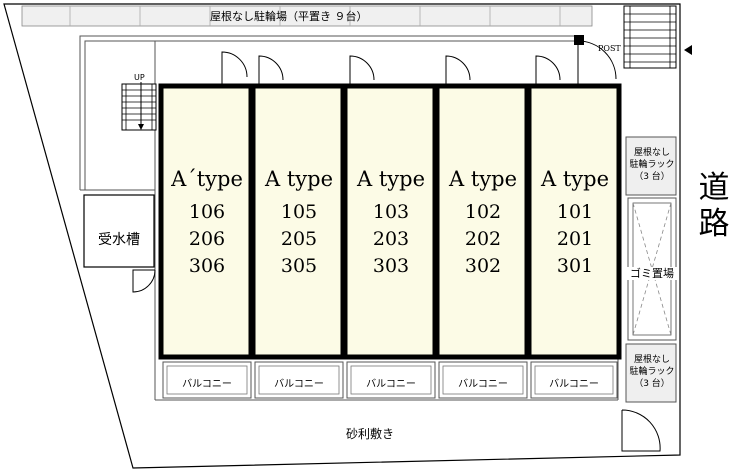 This screenshot has height=469, width=732. I want to click on unit-room-numbers: 106 206 306, so click(207, 239).